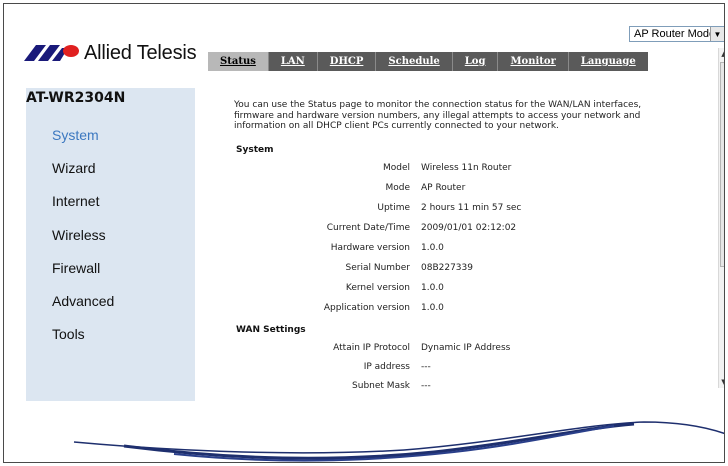 This screenshot has height=466, width=728. I want to click on table-row: Current Date/Time, so click(322, 229).